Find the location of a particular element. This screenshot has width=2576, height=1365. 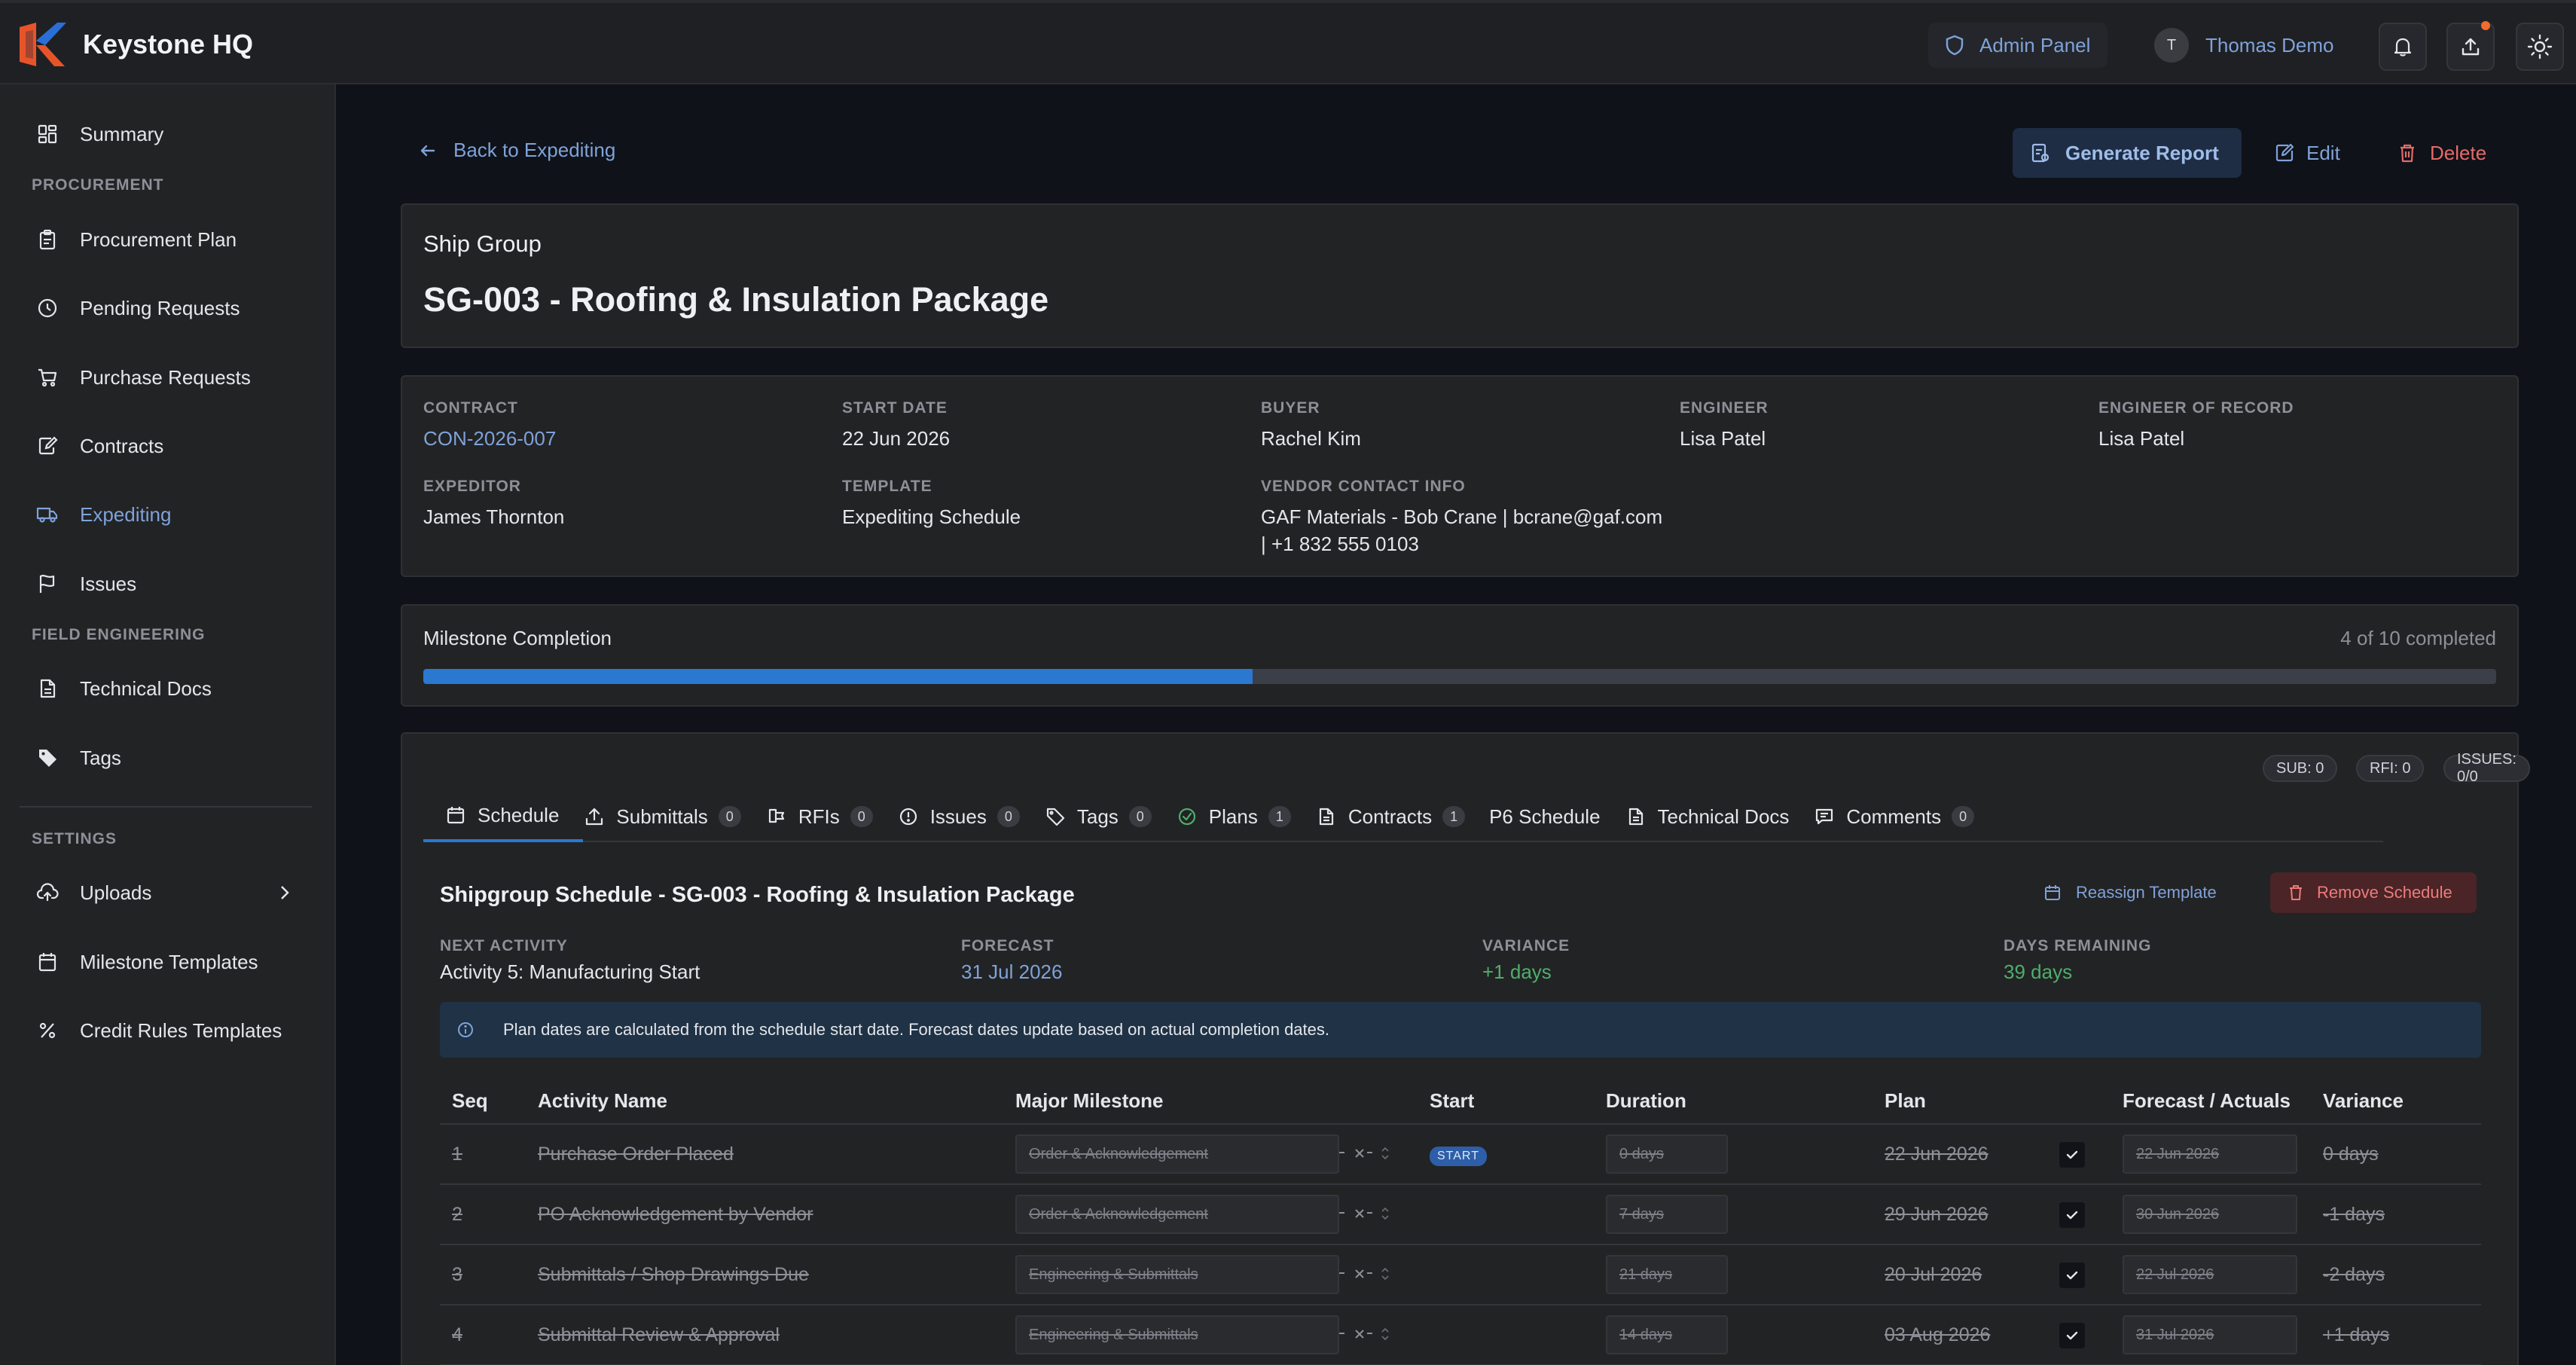

tag-icon is located at coordinates (48, 758).